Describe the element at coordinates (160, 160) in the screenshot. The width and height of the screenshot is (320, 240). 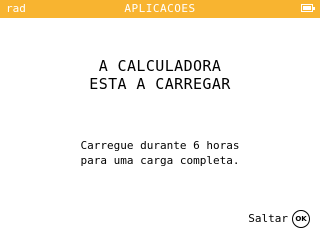
I see `message-line-2: para uma carga completa.` at that location.